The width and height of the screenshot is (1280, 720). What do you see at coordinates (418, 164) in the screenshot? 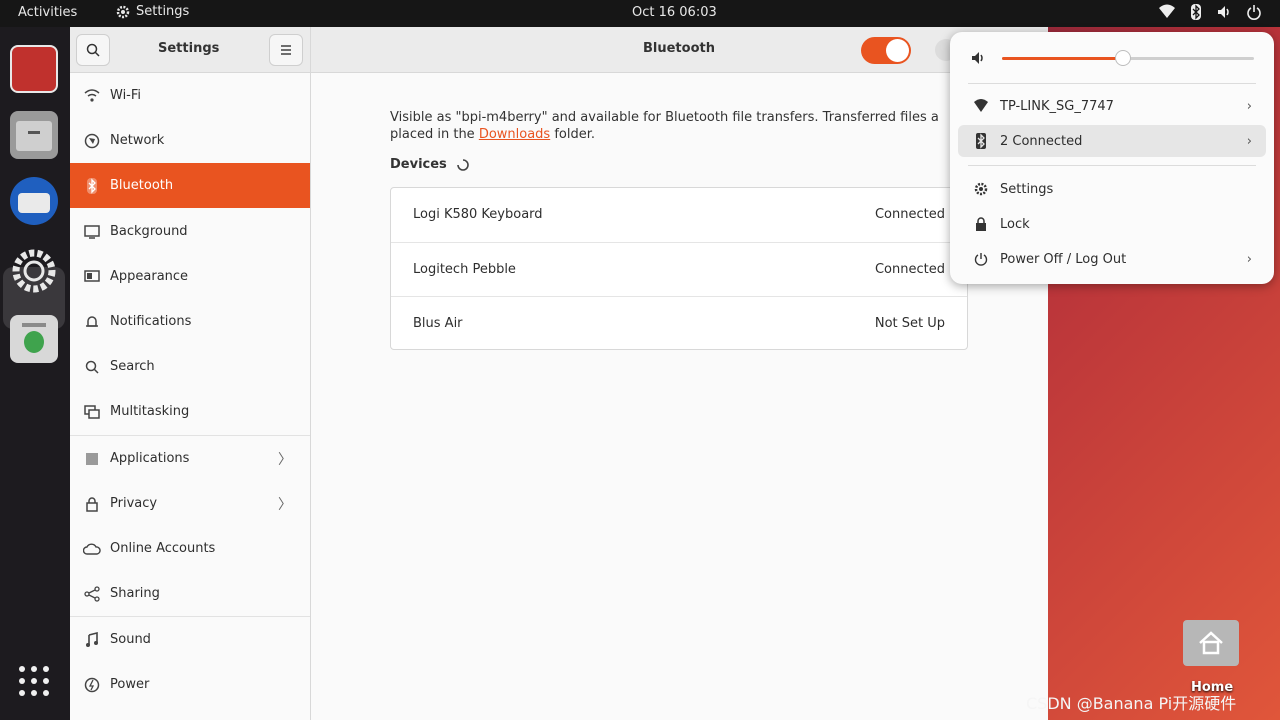
I see `devices-heading-label: Devices` at bounding box center [418, 164].